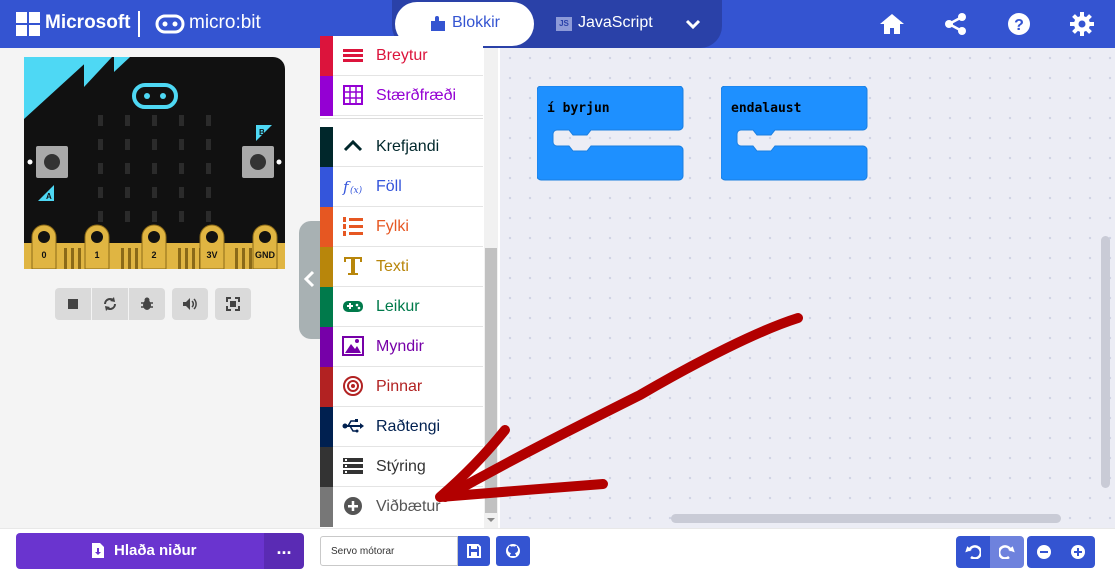 This screenshot has height=577, width=1115. Describe the element at coordinates (353, 226) in the screenshot. I see `arrays-icon` at that location.